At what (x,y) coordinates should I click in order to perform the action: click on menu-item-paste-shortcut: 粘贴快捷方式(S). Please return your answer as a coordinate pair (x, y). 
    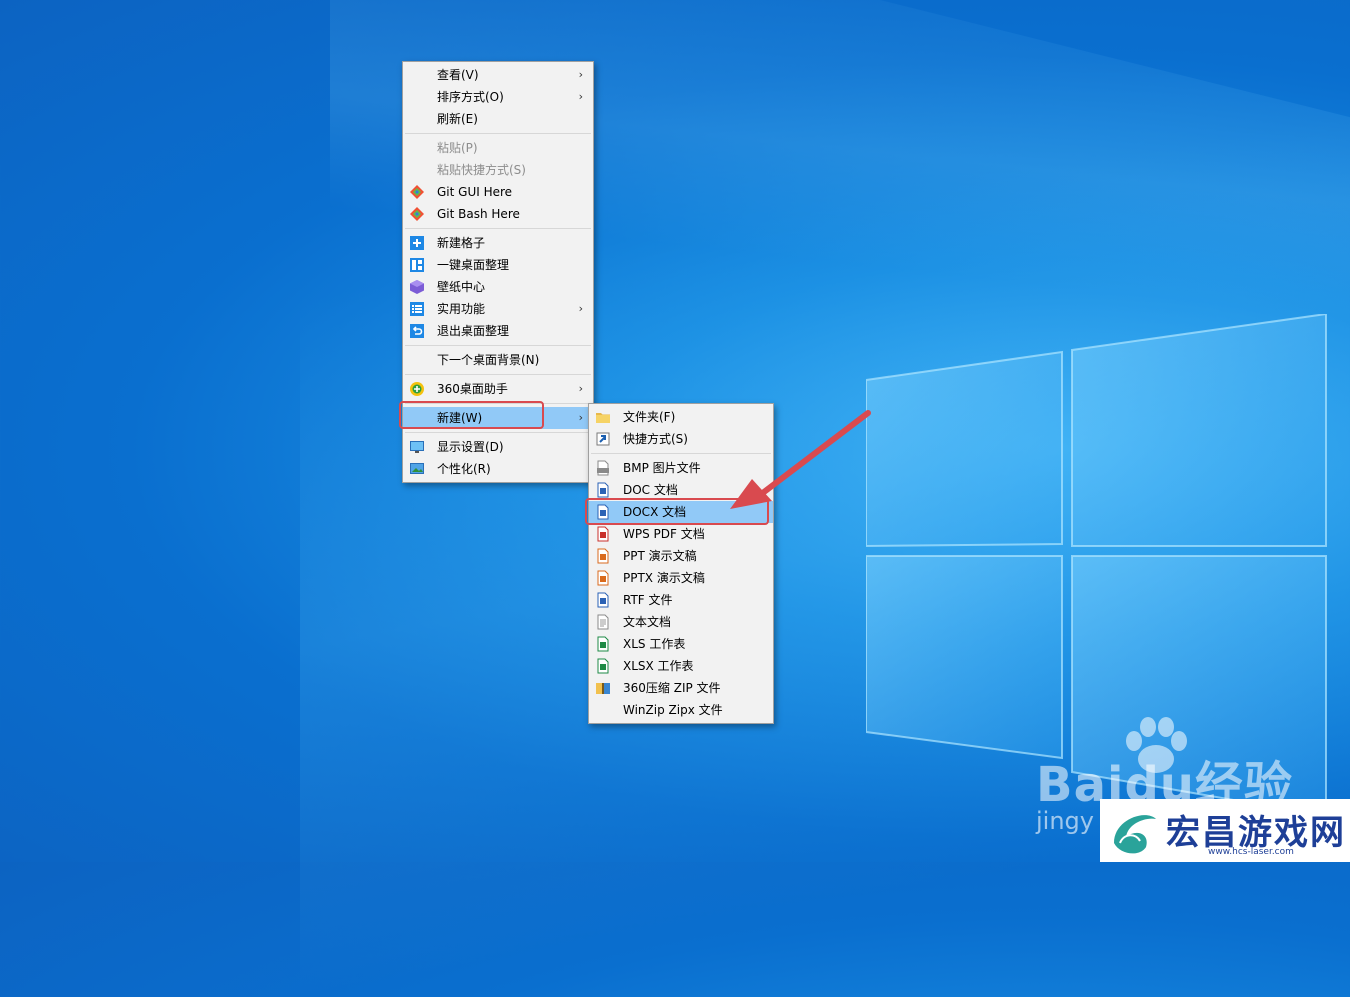
    Looking at the image, I should click on (498, 170).